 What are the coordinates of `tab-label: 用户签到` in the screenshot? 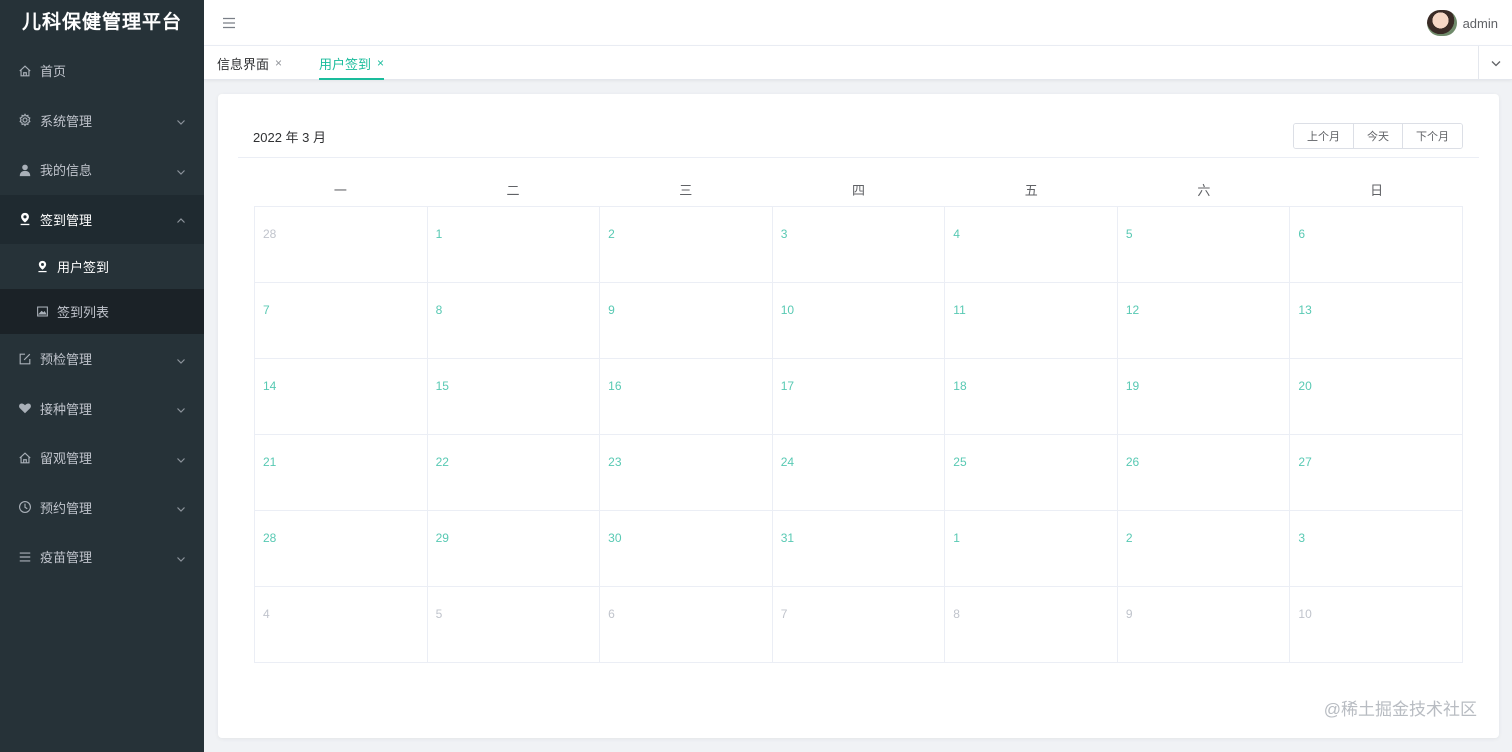 It's located at (345, 64).